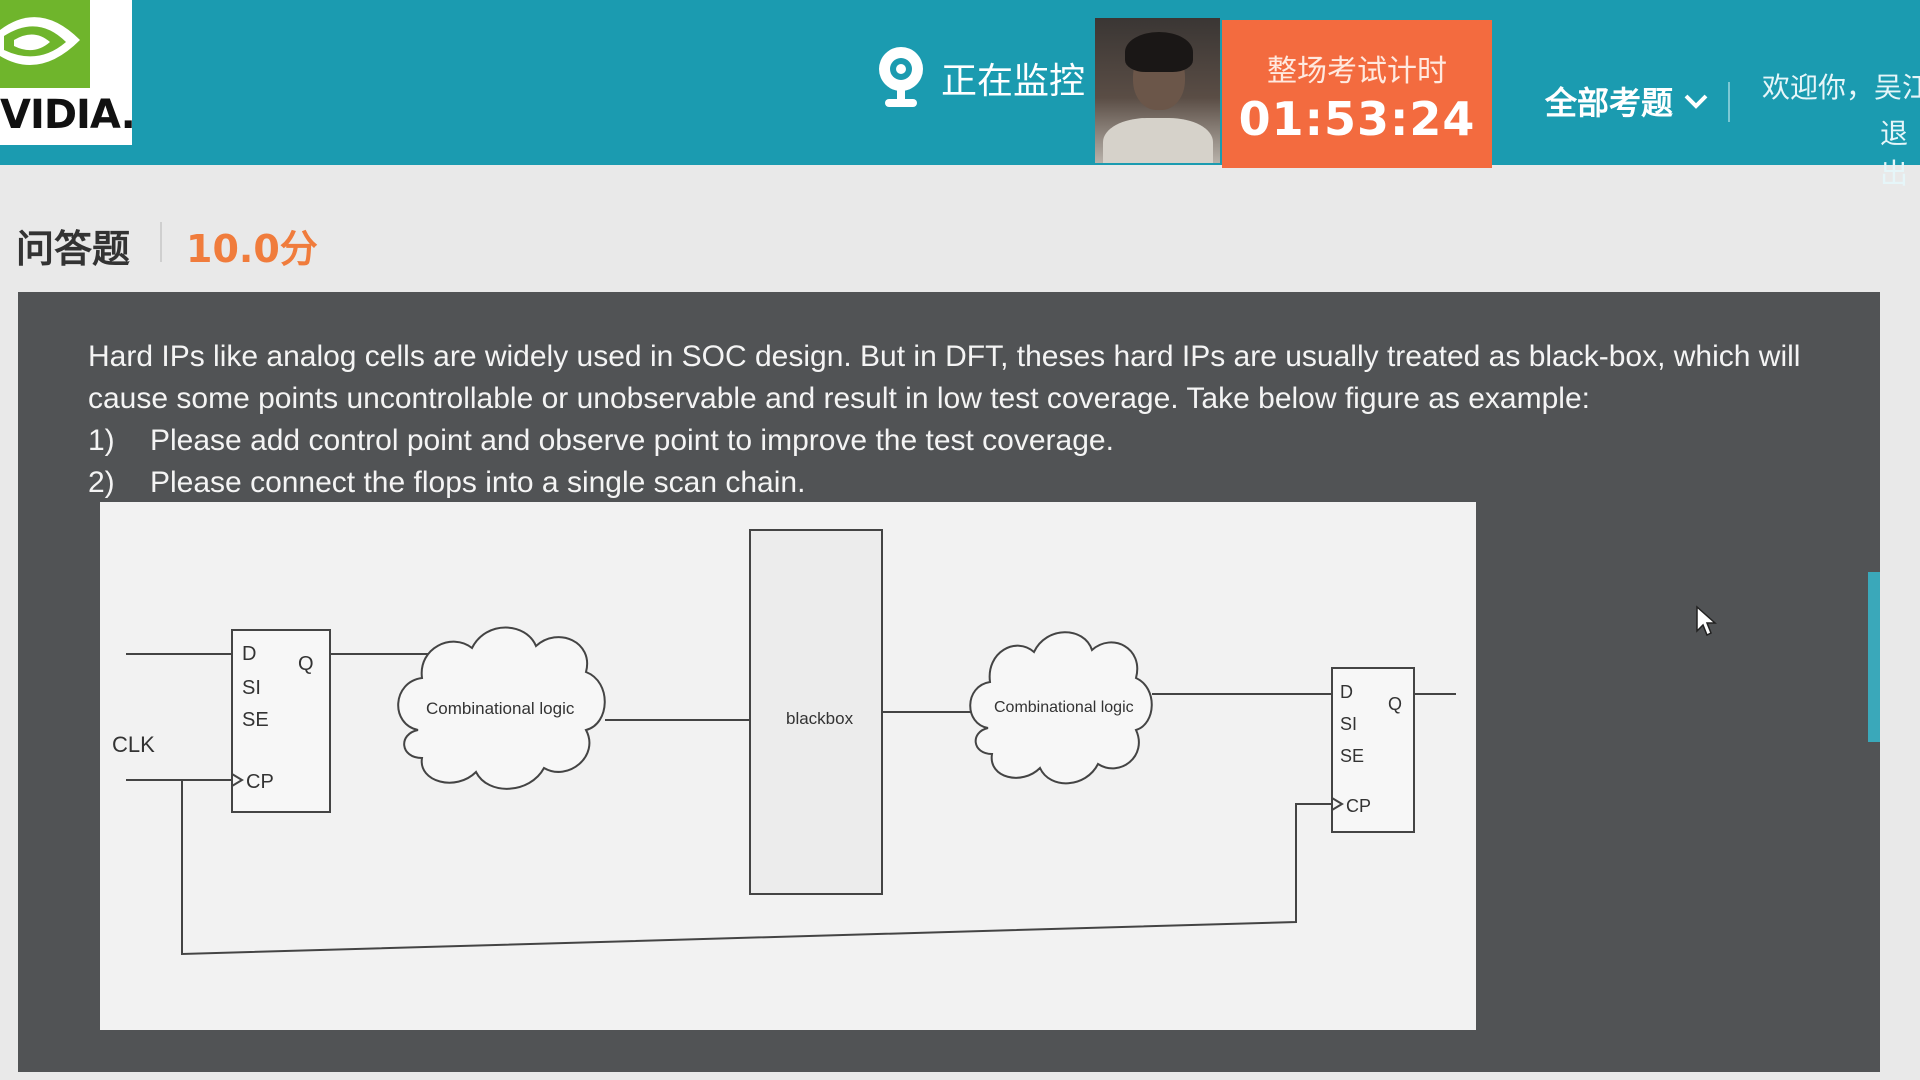  I want to click on nvidia-eye-icon, so click(45, 44).